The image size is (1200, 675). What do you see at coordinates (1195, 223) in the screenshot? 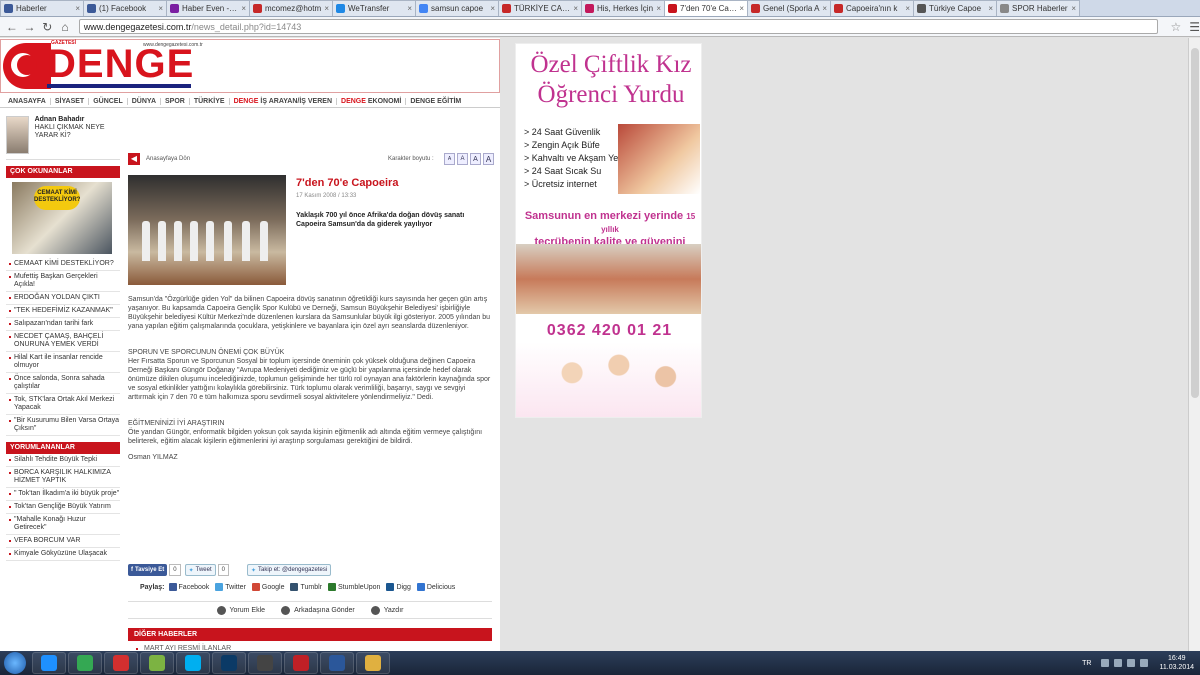
I see `scrollbar-thumb` at bounding box center [1195, 223].